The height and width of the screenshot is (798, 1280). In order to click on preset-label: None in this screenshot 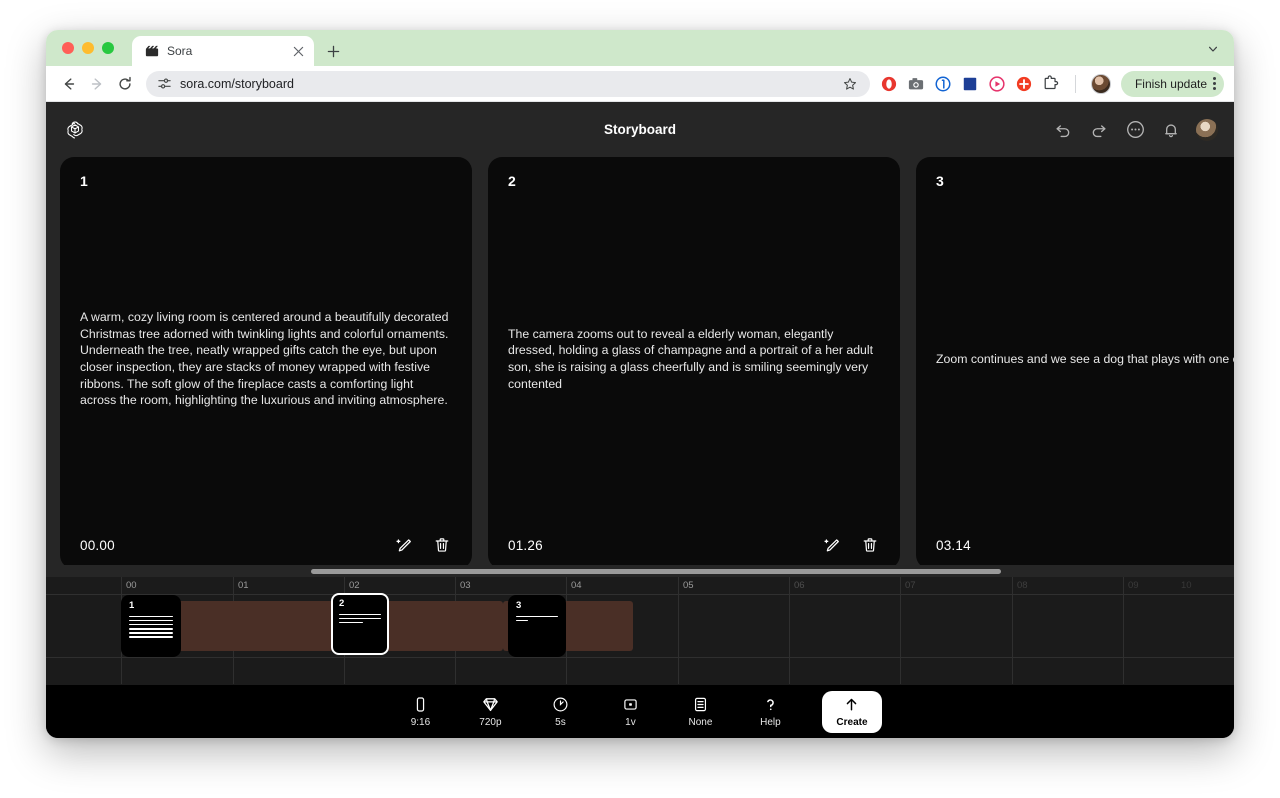, I will do `click(700, 722)`.